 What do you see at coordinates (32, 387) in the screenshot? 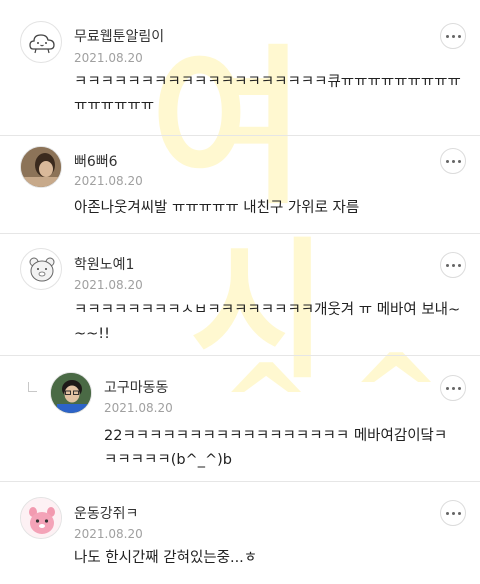
I see `reply-indicator-icon` at bounding box center [32, 387].